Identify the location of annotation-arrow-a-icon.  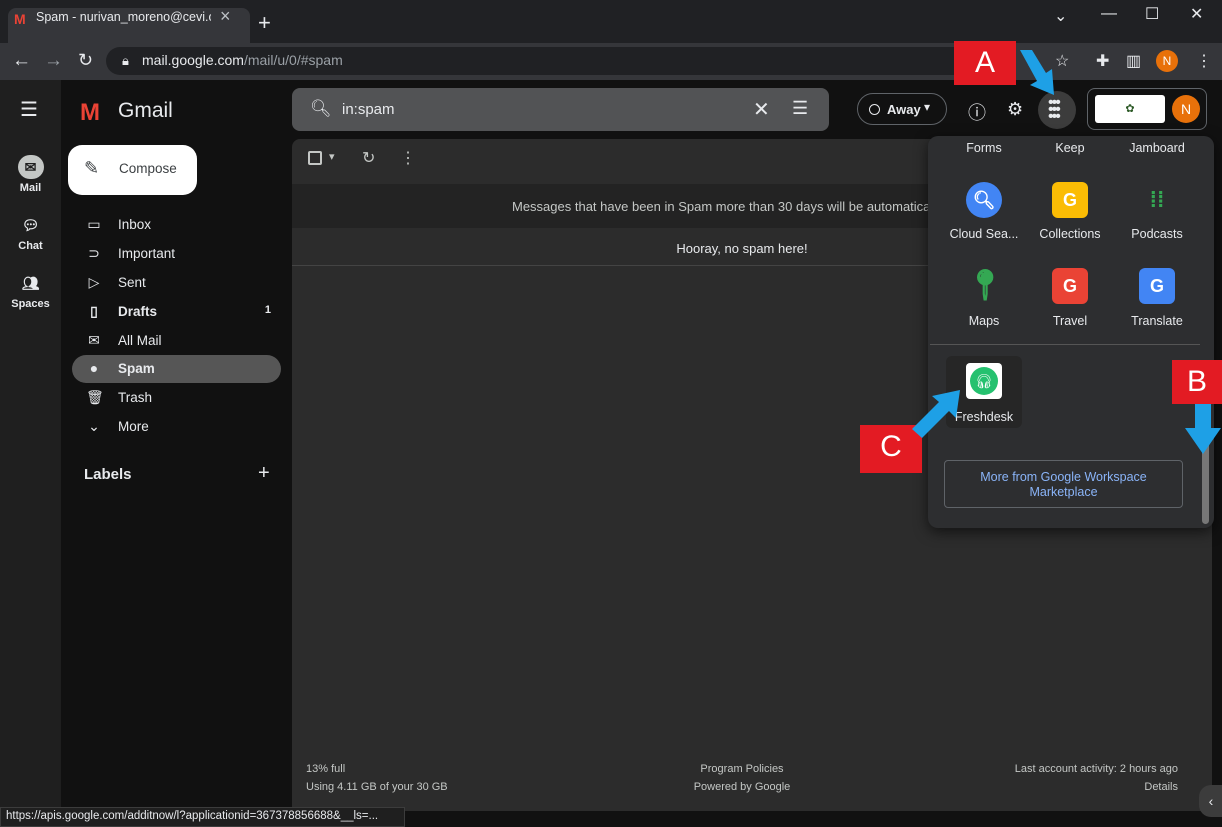
(1037, 72).